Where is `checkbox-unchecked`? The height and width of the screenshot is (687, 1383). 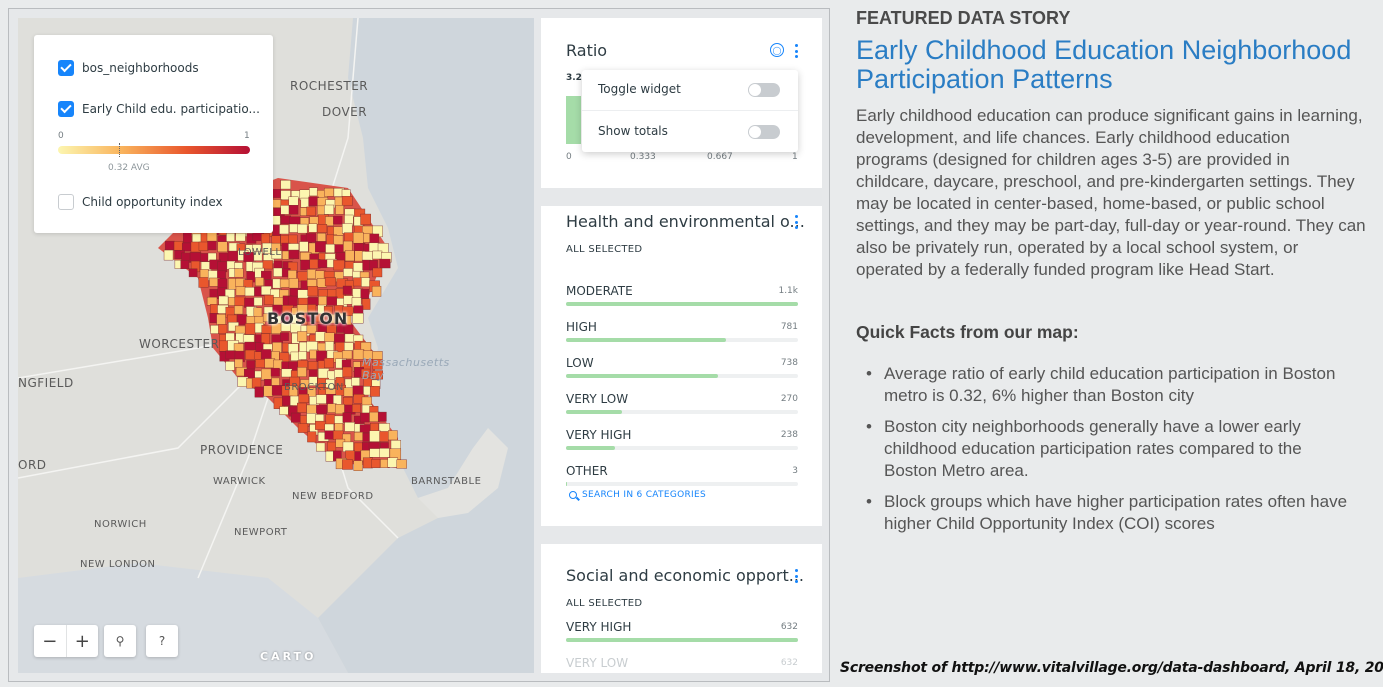
checkbox-unchecked is located at coordinates (66, 202).